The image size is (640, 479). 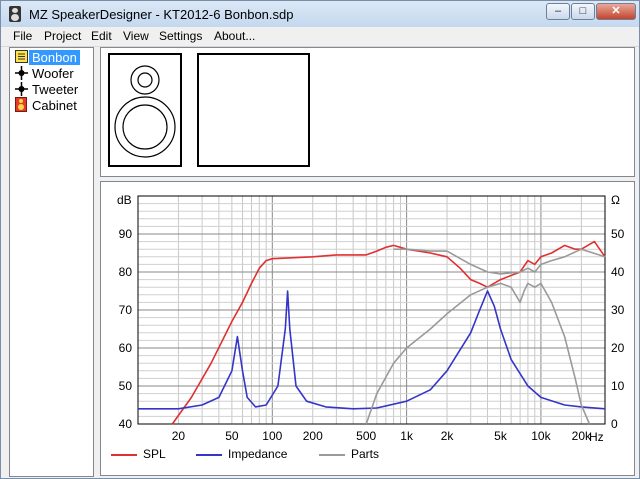 I want to click on cabinet-icon, so click(x=21, y=104).